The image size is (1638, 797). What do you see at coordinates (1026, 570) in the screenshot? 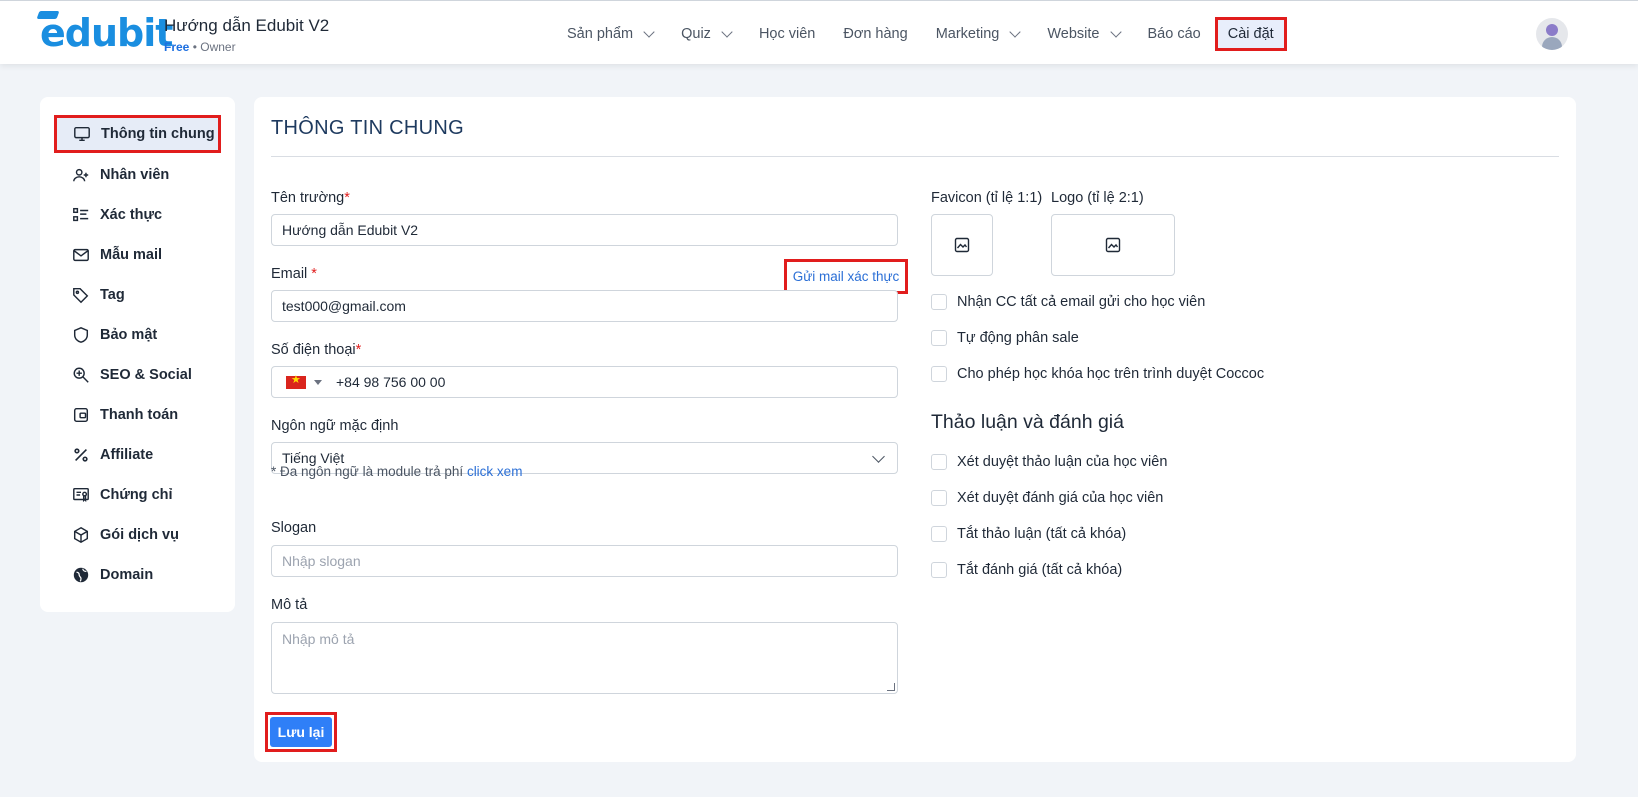
I see `option-disable-review: Tắt đánh giá (tất cả khóa)` at bounding box center [1026, 570].